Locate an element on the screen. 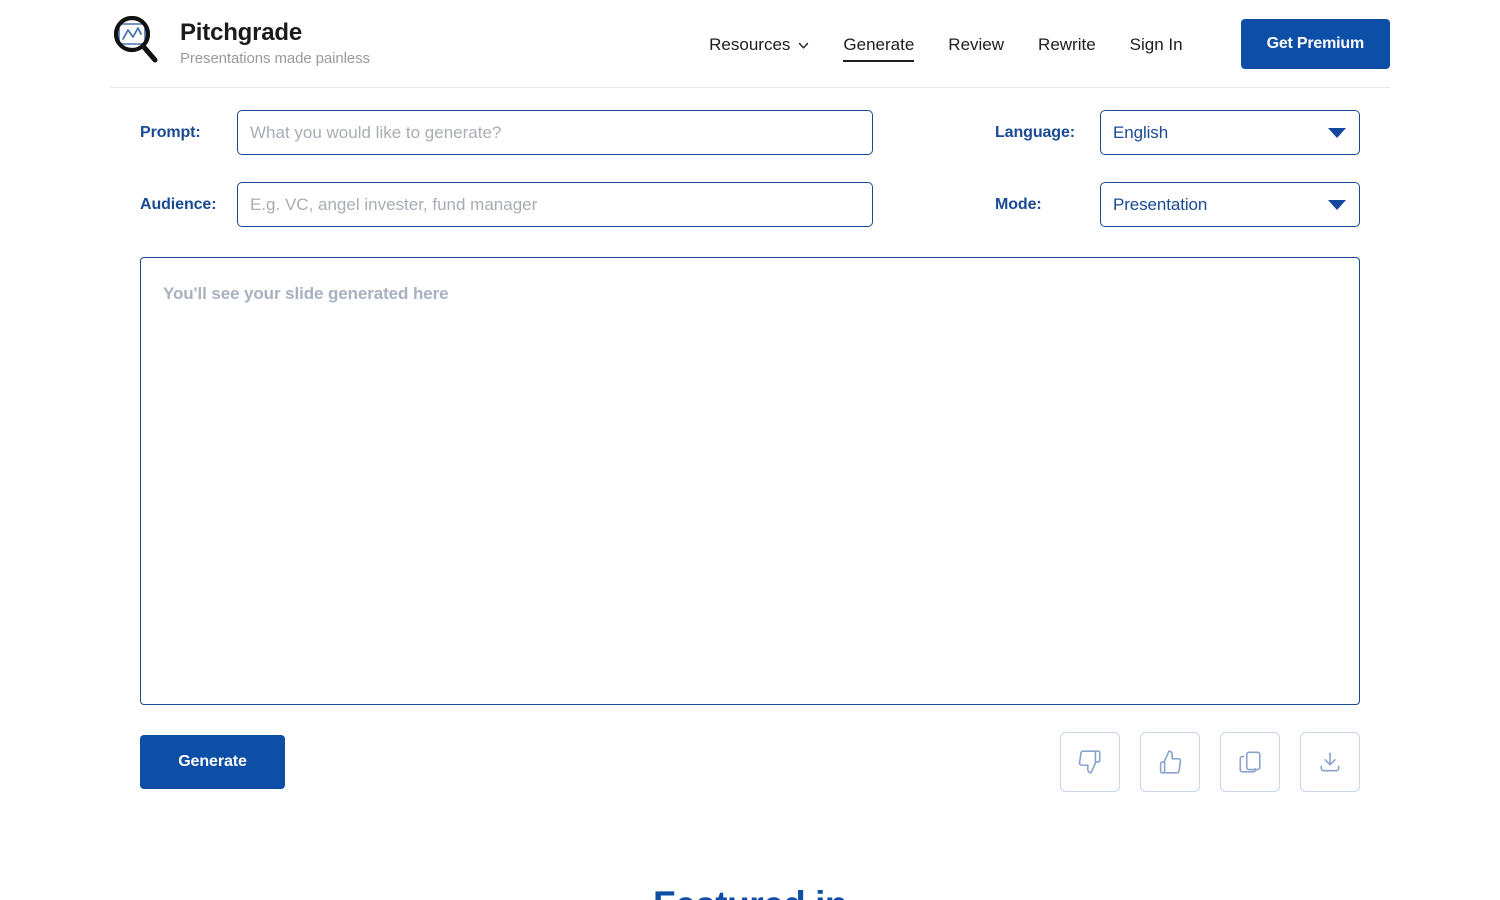 The width and height of the screenshot is (1500, 900). download-button is located at coordinates (1330, 762).